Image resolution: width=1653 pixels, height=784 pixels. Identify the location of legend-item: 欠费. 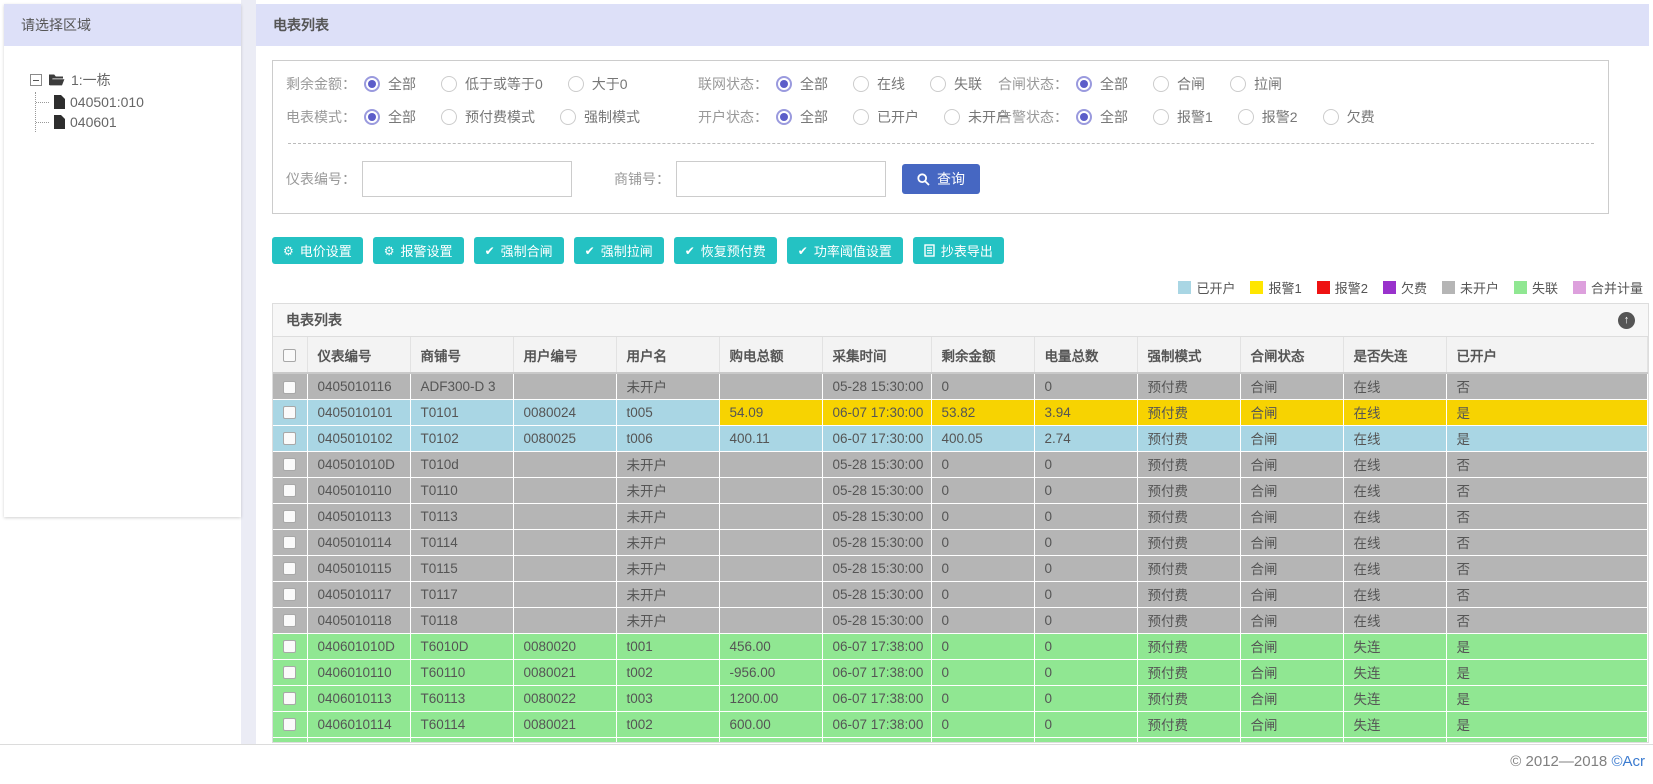
(1404, 287).